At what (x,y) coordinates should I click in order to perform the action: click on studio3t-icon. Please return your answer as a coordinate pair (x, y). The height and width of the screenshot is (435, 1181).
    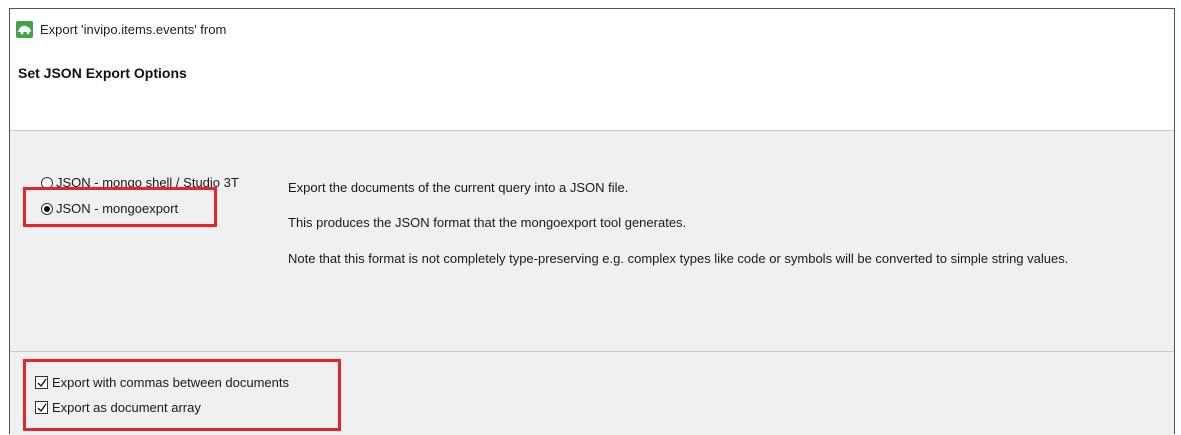
    Looking at the image, I should click on (24, 29).